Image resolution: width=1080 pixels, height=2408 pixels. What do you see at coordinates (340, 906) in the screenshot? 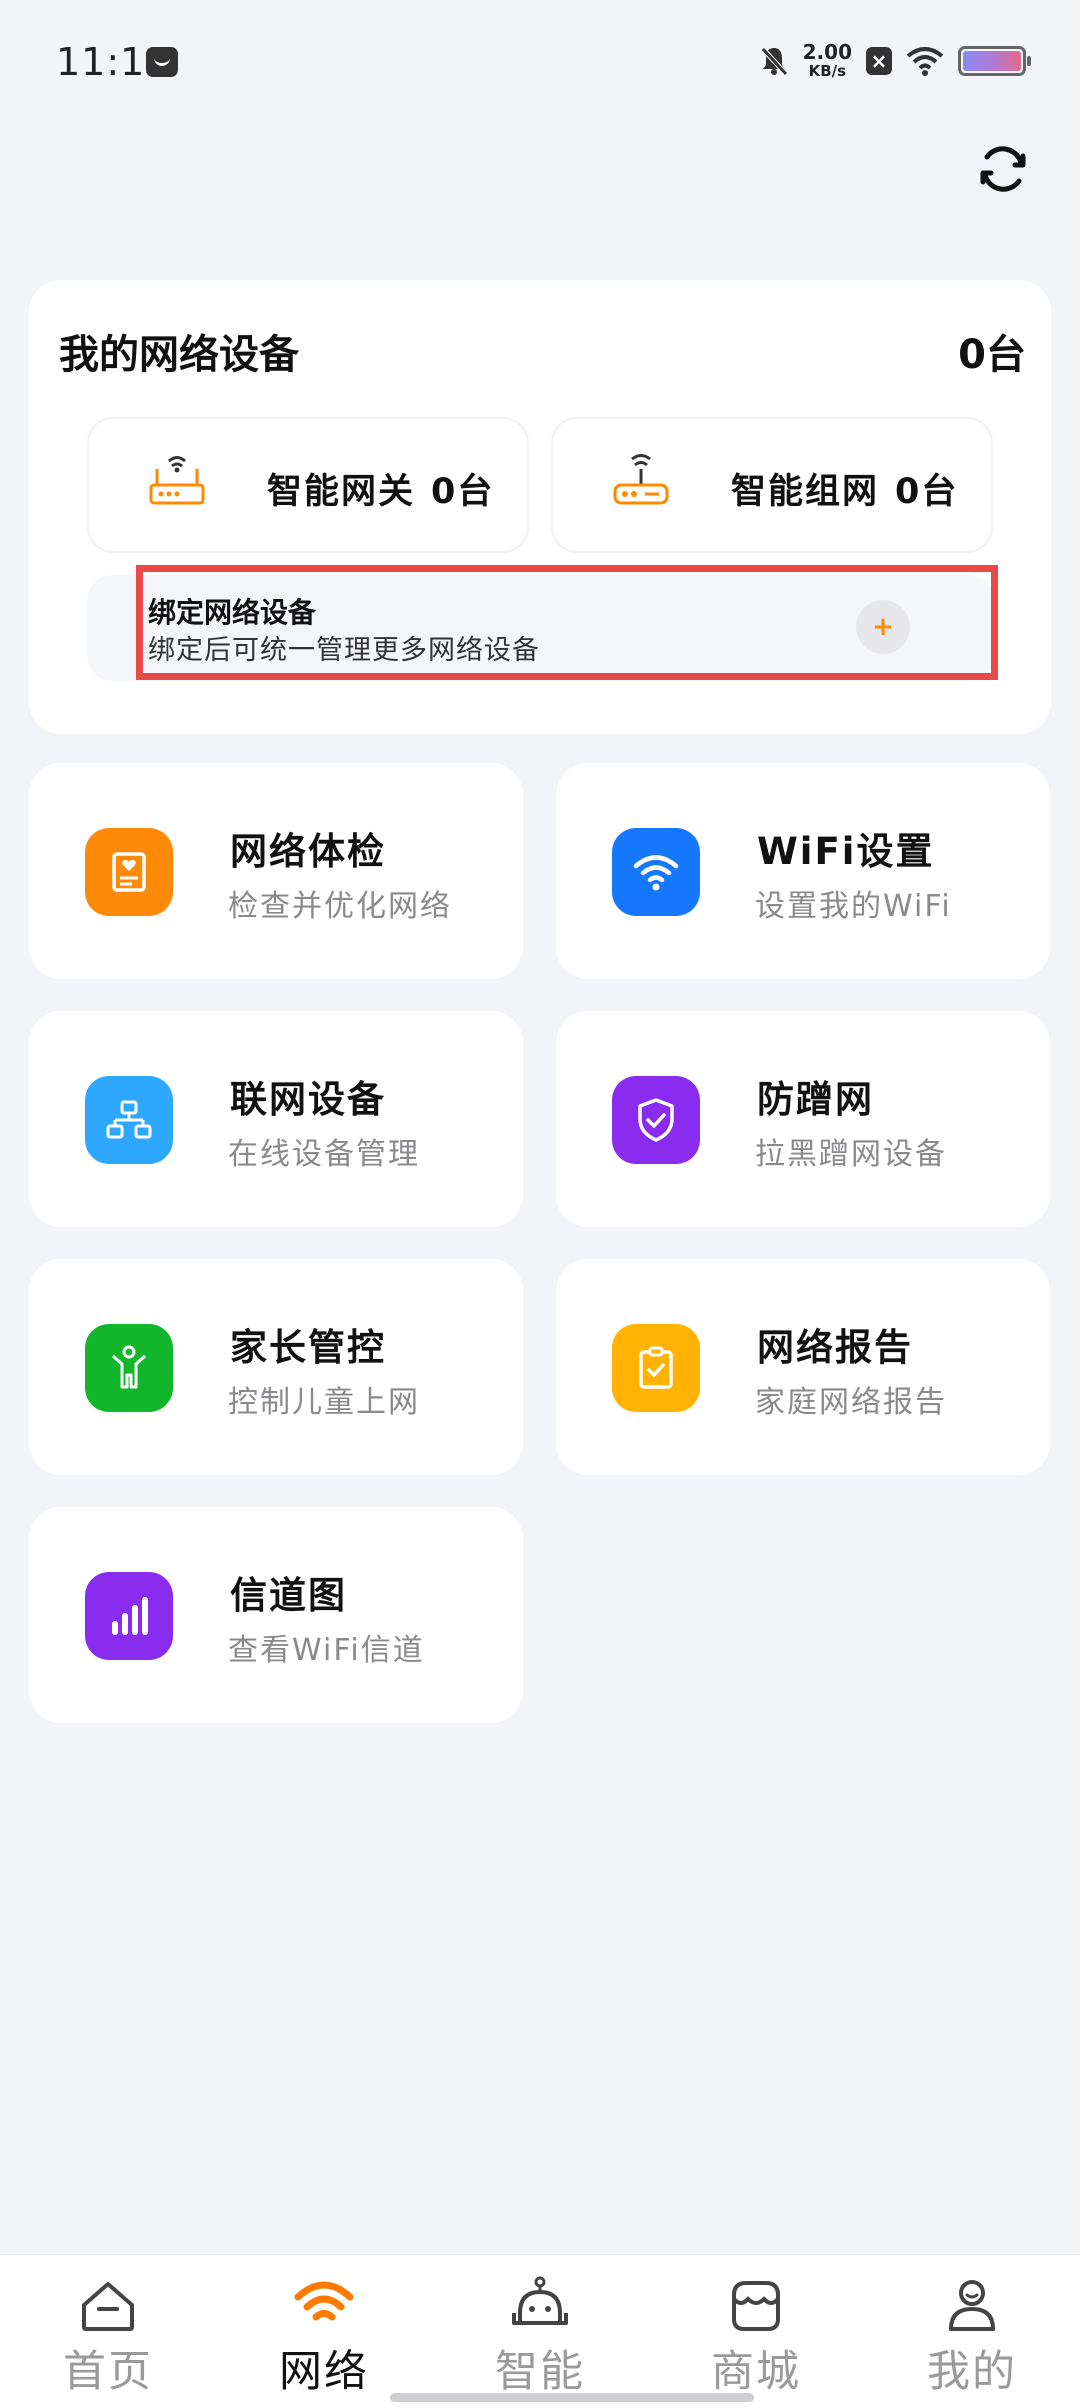
I see `tile-subtitle: 检查并优化网络` at bounding box center [340, 906].